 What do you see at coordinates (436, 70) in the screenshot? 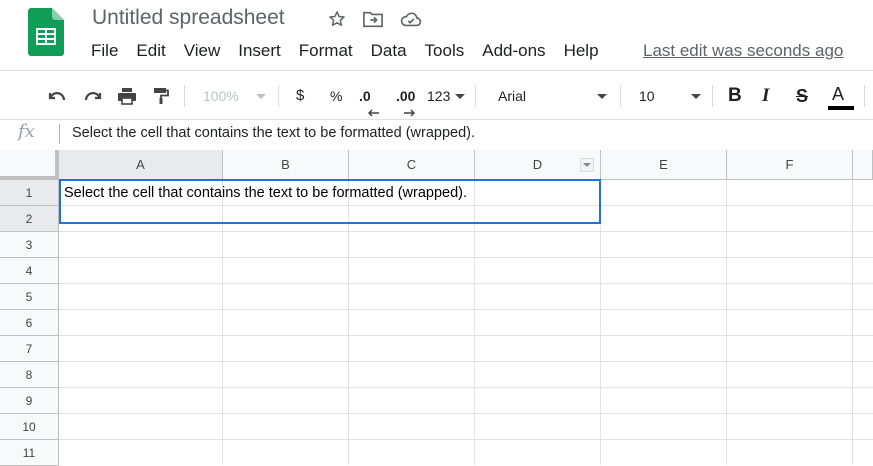
I see `header-divider` at bounding box center [436, 70].